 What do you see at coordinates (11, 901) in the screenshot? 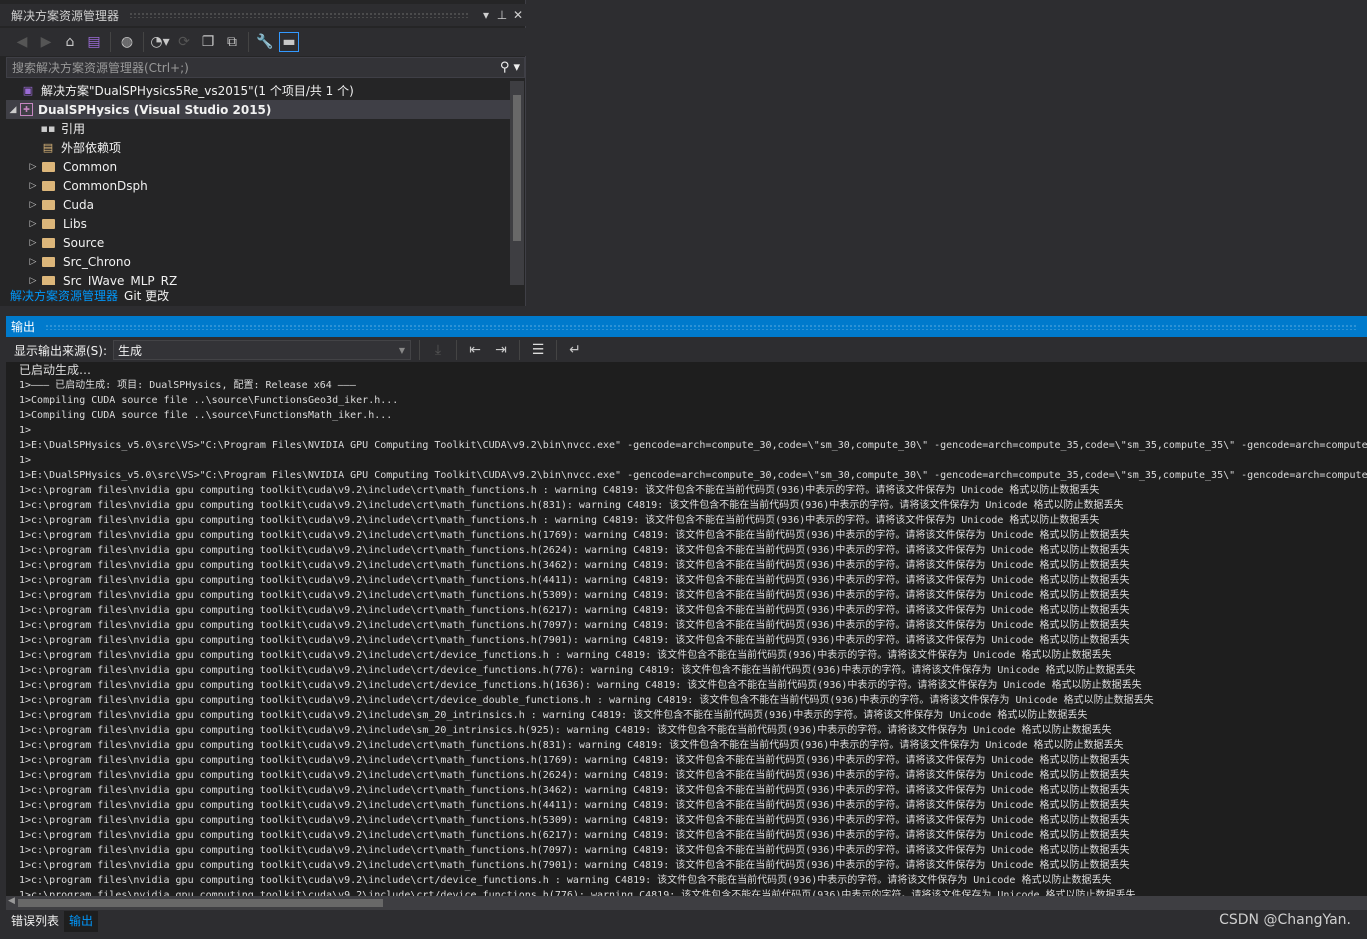
I see `scroll-left-icon: ◀` at bounding box center [11, 901].